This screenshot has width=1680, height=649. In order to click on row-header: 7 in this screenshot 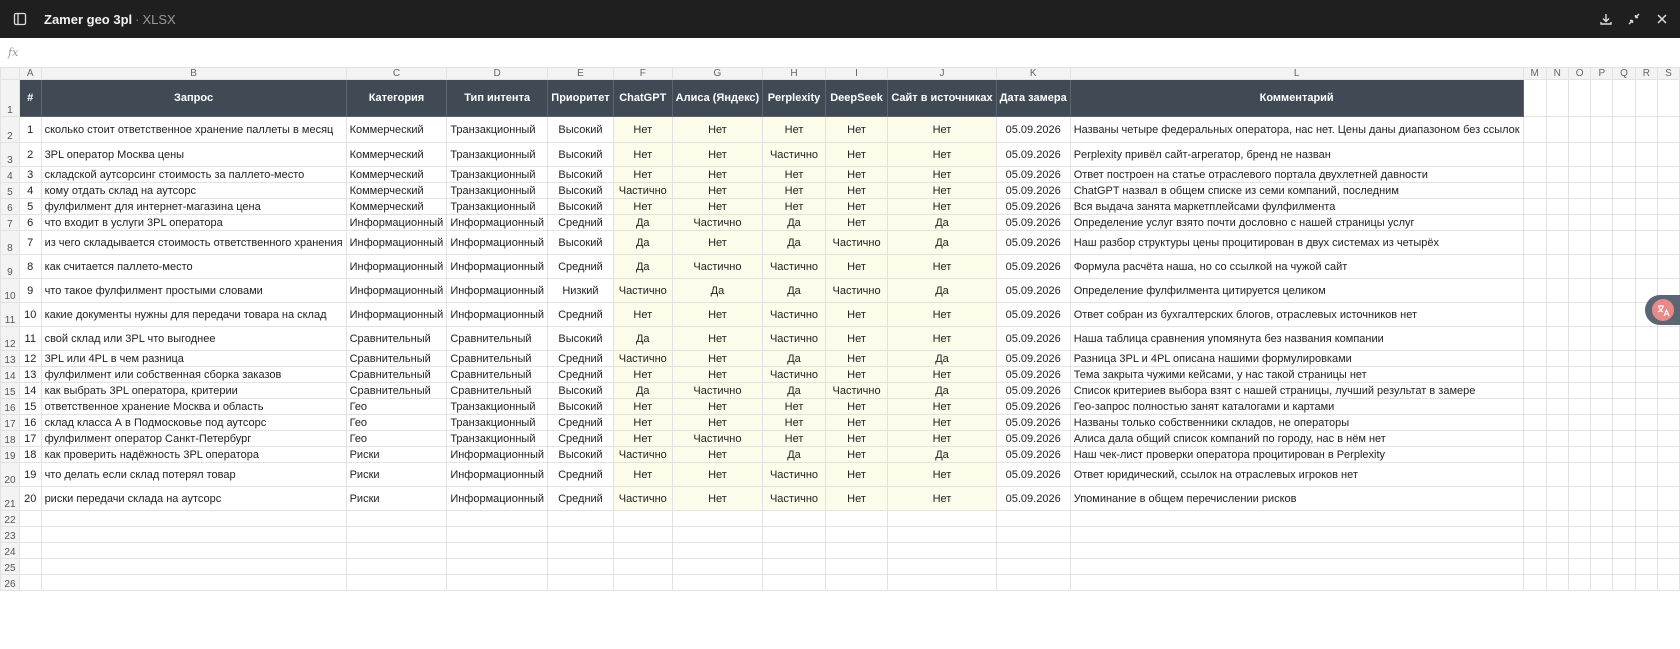, I will do `click(10, 222)`.